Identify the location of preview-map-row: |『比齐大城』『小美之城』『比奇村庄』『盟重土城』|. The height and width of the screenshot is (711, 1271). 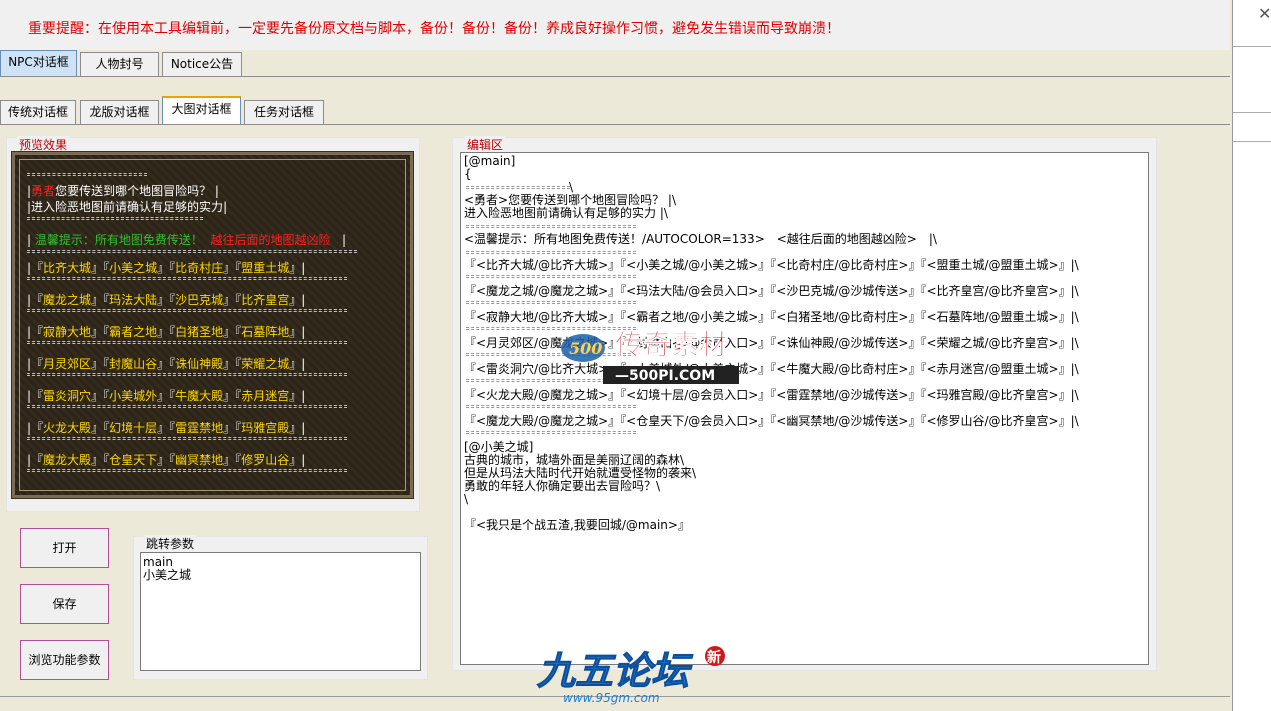
(166, 268).